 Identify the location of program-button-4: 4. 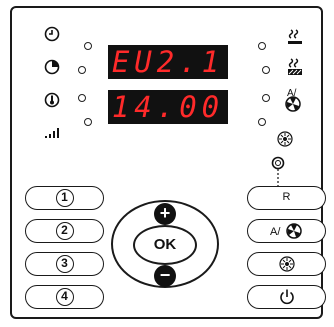
(64, 297).